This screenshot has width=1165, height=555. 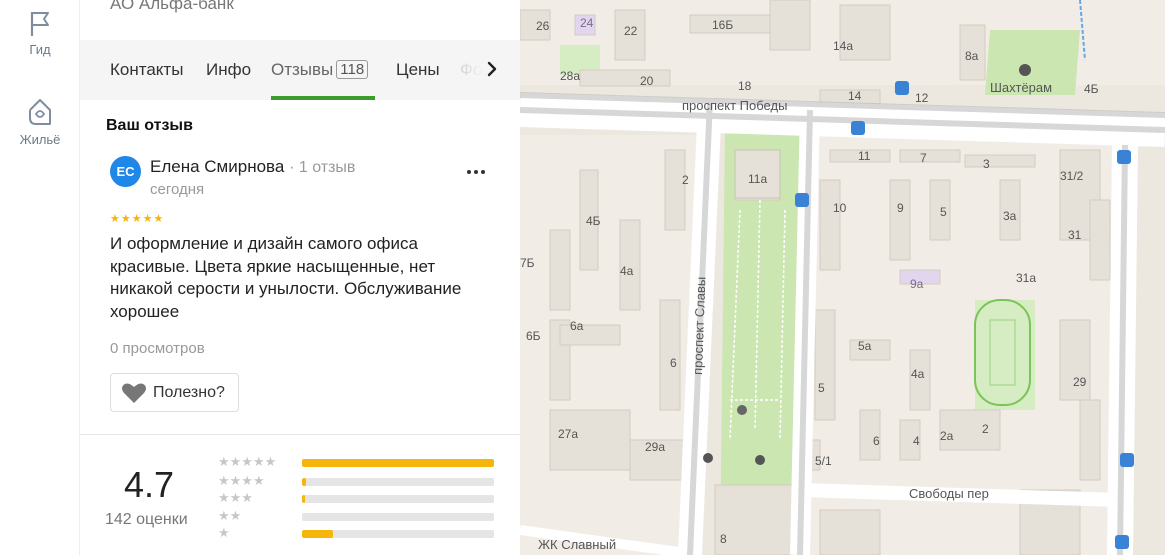 I want to click on microphone-icon, so click(x=760, y=460).